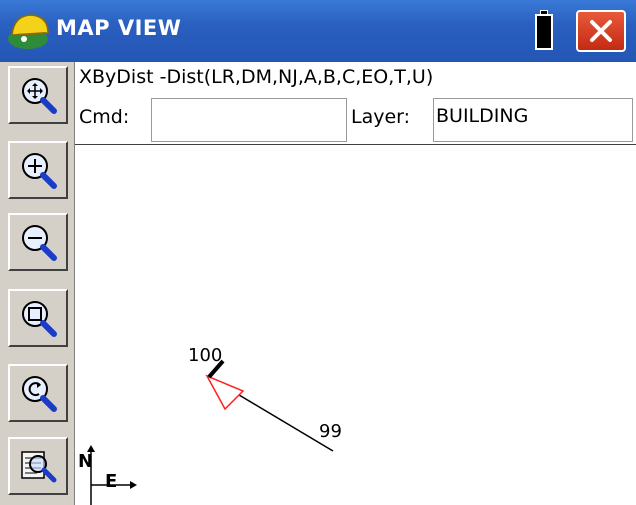  Describe the element at coordinates (111, 481) in the screenshot. I see `east-label: E` at that location.